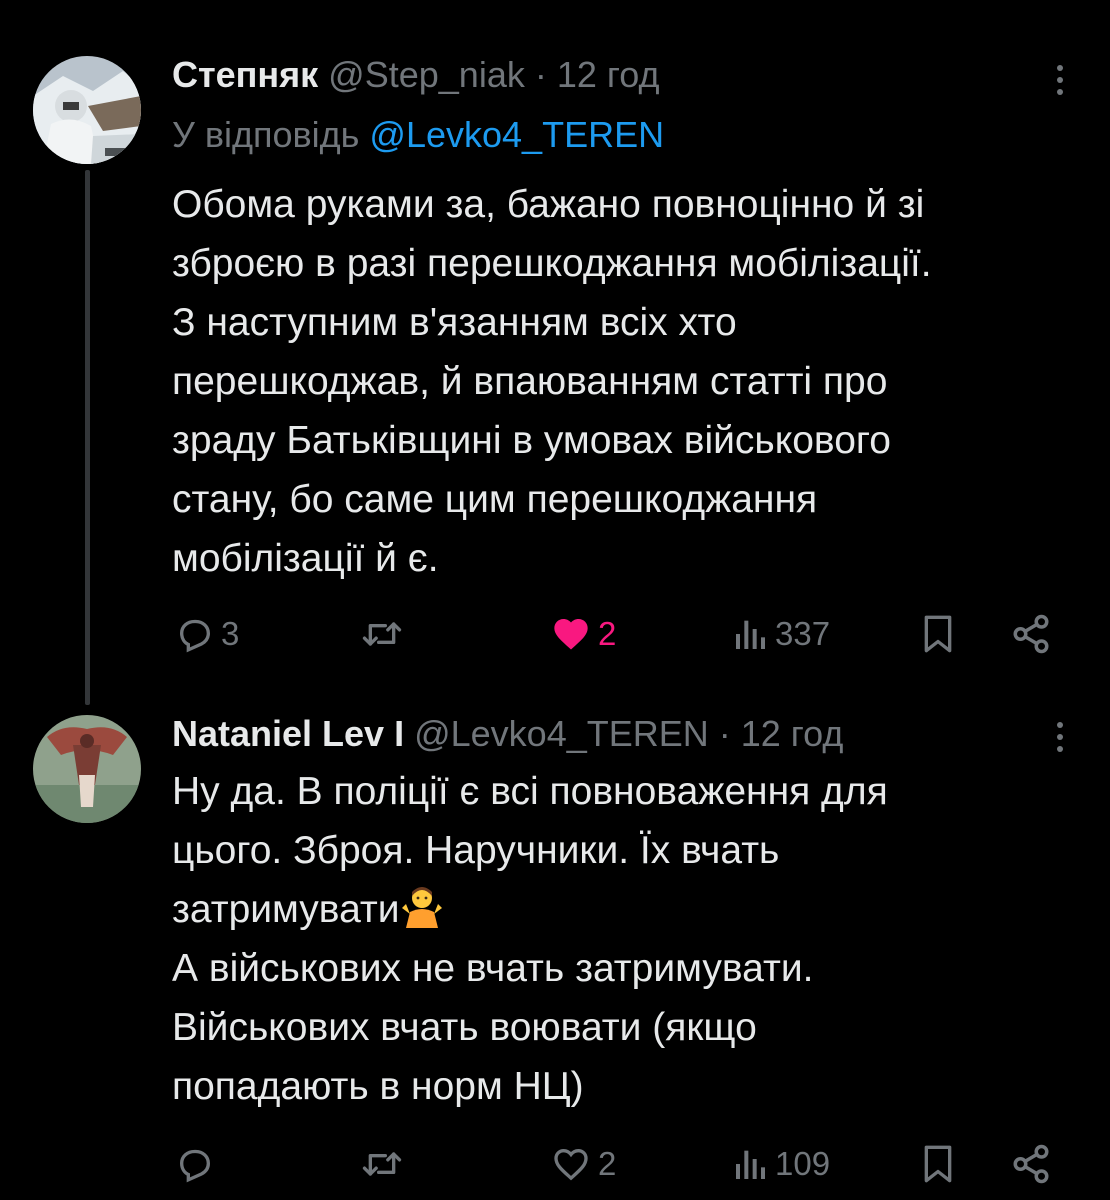  I want to click on text-line: Військових вчать воювати (якщо, so click(464, 1027).